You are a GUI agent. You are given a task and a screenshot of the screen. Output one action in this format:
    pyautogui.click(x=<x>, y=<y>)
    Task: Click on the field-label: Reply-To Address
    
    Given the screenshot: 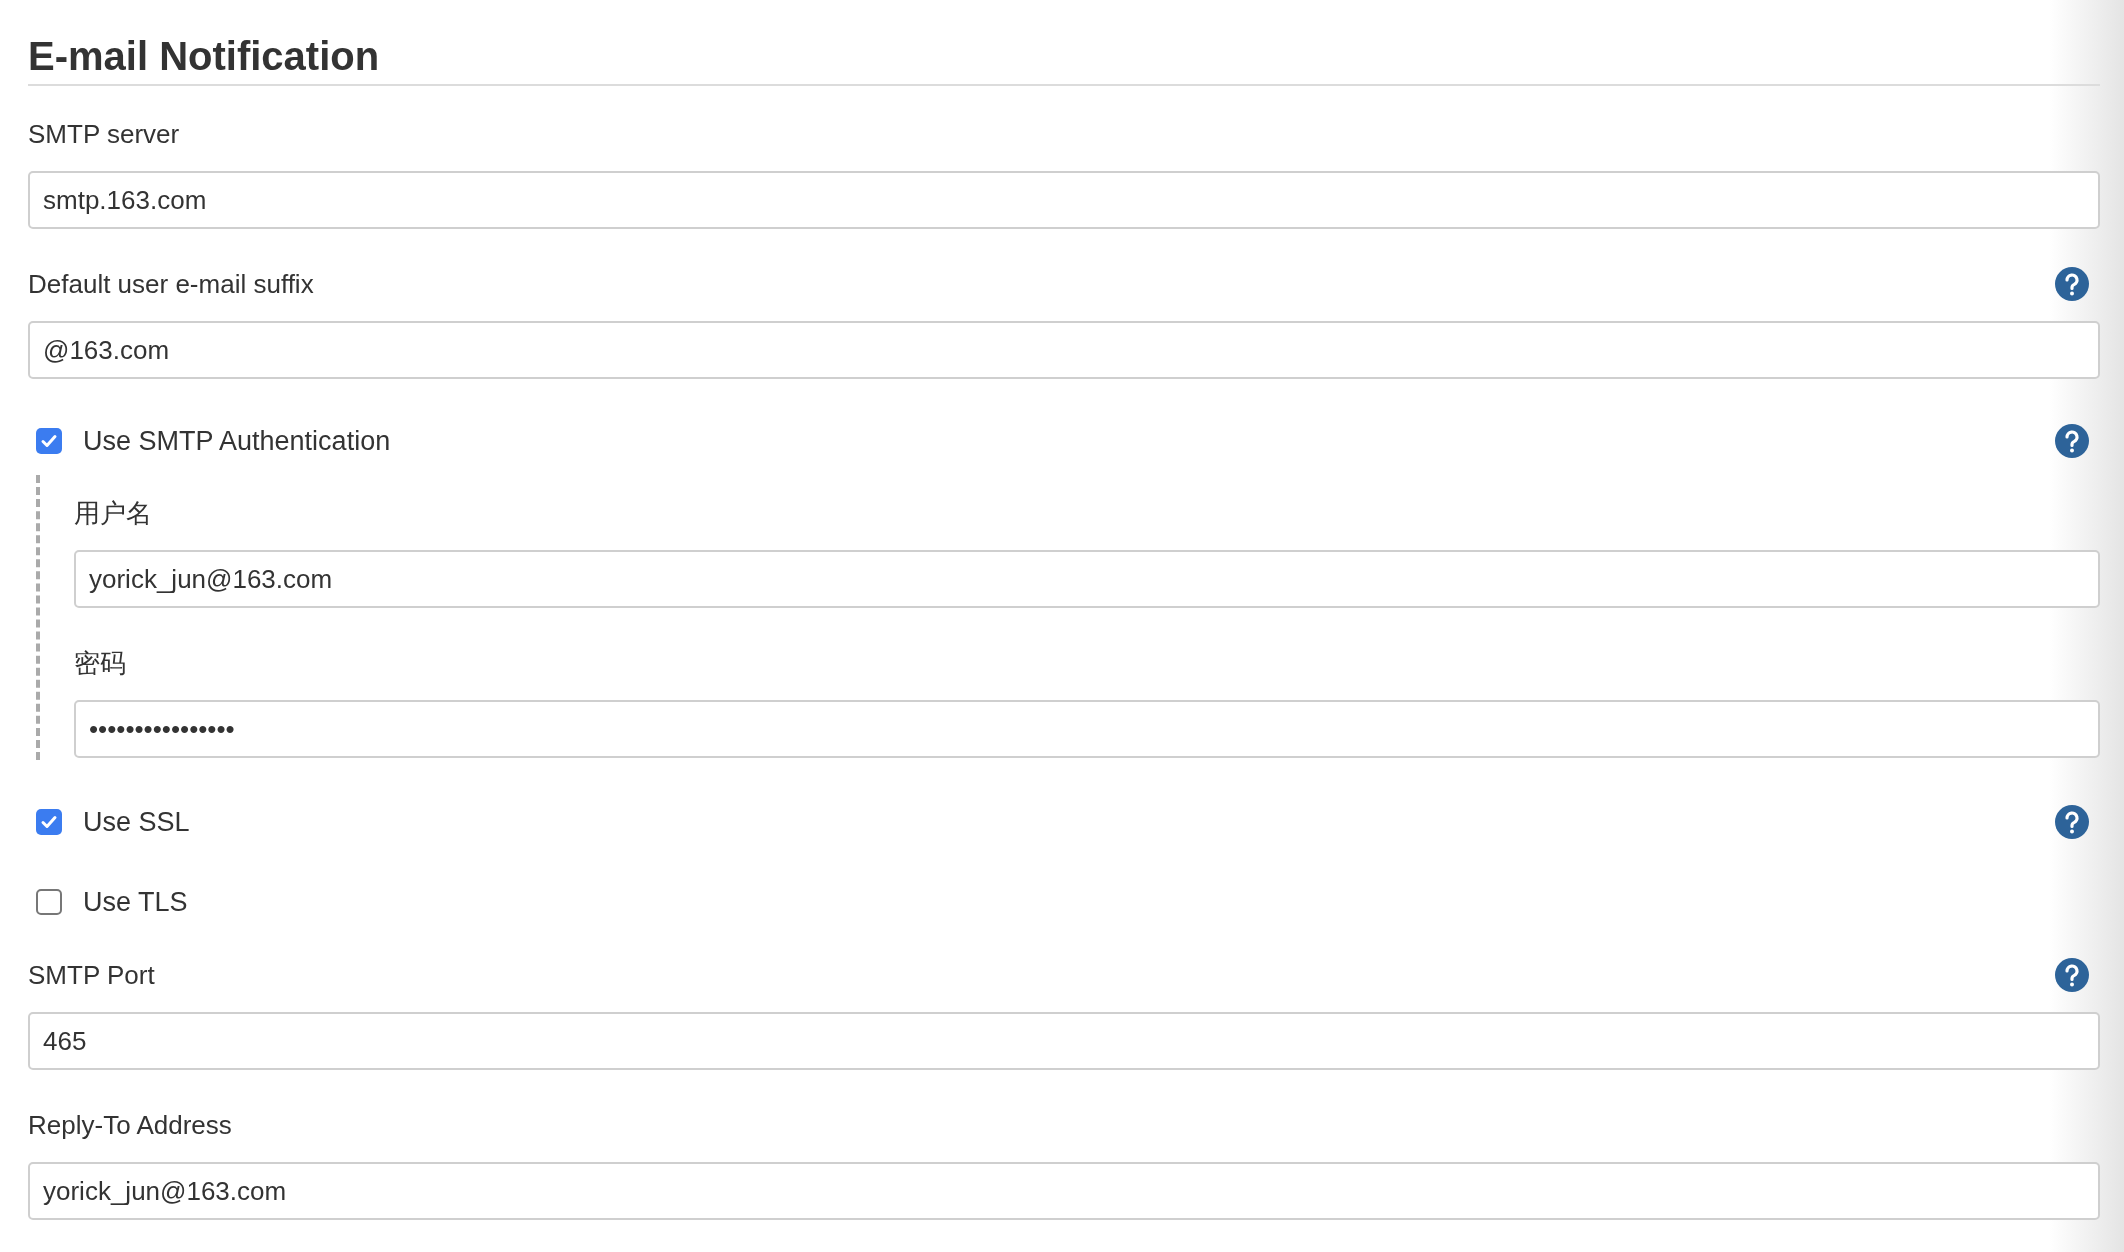 What is the action you would take?
    pyautogui.click(x=130, y=1125)
    